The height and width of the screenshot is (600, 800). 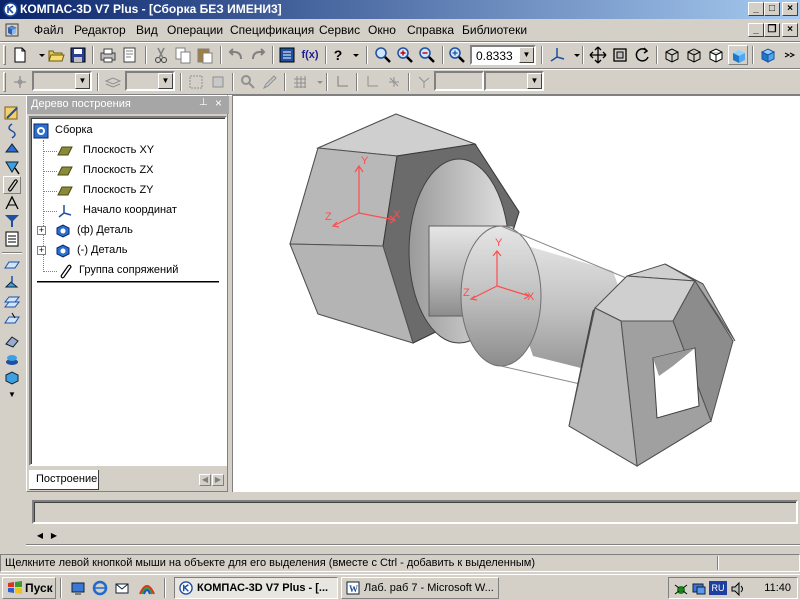 What do you see at coordinates (128, 171) in the screenshot?
I see `tree-item-plane-zx: Плоскость ZX` at bounding box center [128, 171].